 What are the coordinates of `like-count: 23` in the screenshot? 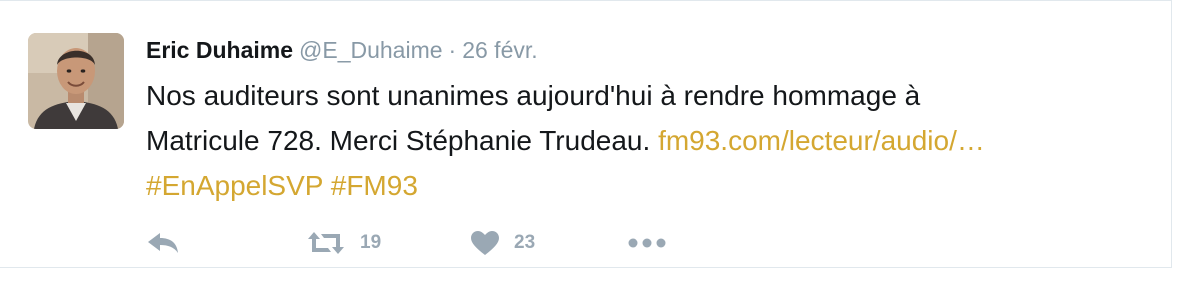 It's located at (525, 242).